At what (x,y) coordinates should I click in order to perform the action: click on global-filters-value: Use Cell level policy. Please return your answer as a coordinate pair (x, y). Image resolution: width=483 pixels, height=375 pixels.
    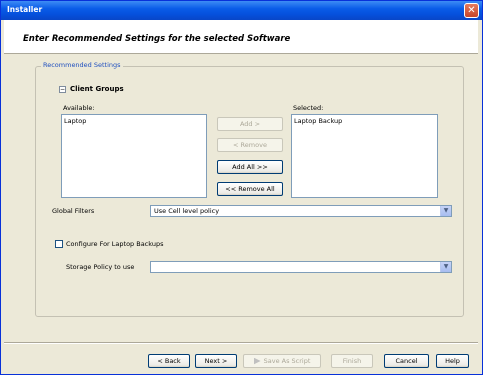
    Looking at the image, I should click on (187, 211).